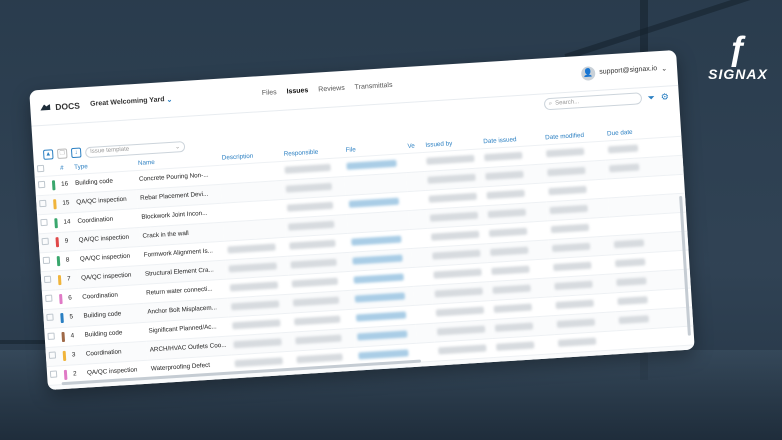 The image size is (782, 440). I want to click on avatar: 👤, so click(588, 73).